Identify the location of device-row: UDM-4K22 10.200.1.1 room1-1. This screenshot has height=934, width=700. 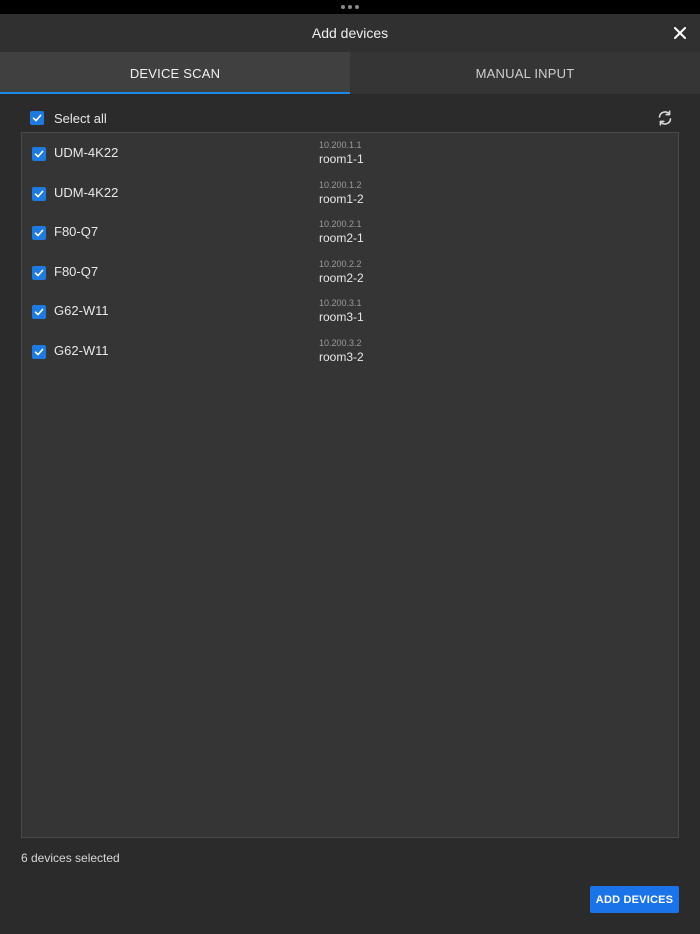
(350, 153).